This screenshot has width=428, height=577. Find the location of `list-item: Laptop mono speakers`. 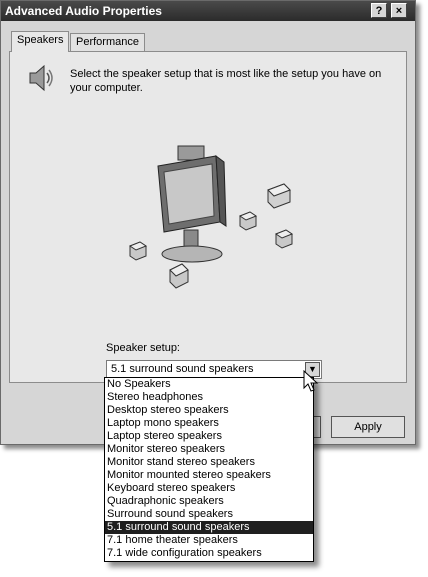

list-item: Laptop mono speakers is located at coordinates (209, 423).